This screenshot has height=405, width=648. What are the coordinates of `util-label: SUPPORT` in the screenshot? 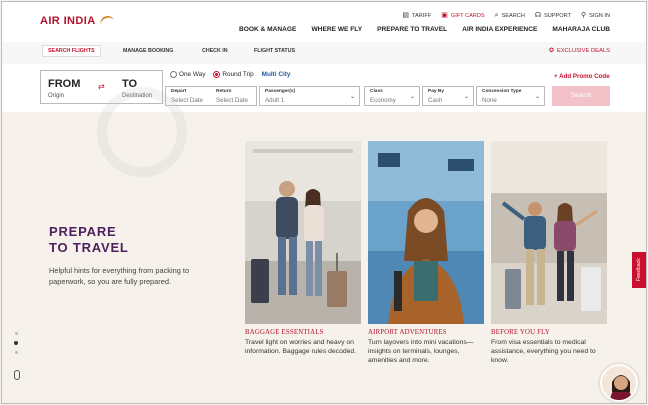 It's located at (558, 15).